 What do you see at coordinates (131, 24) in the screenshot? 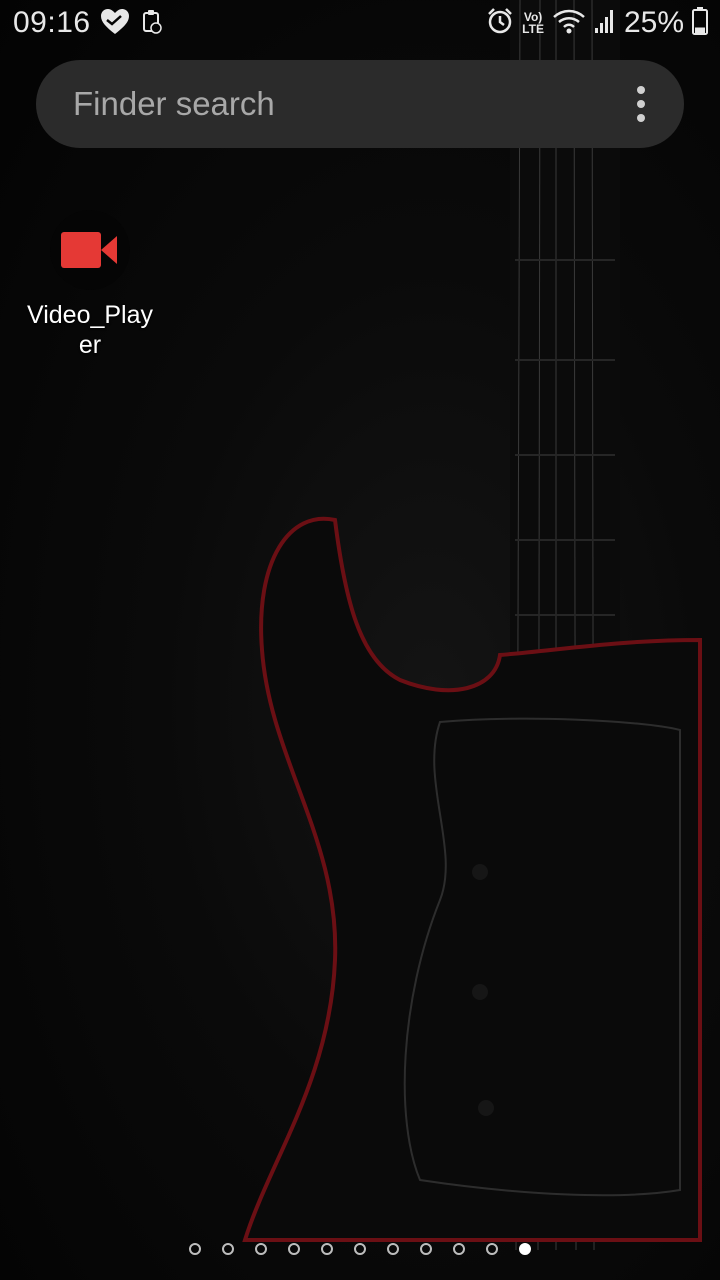
I see `status-notification-icons` at bounding box center [131, 24].